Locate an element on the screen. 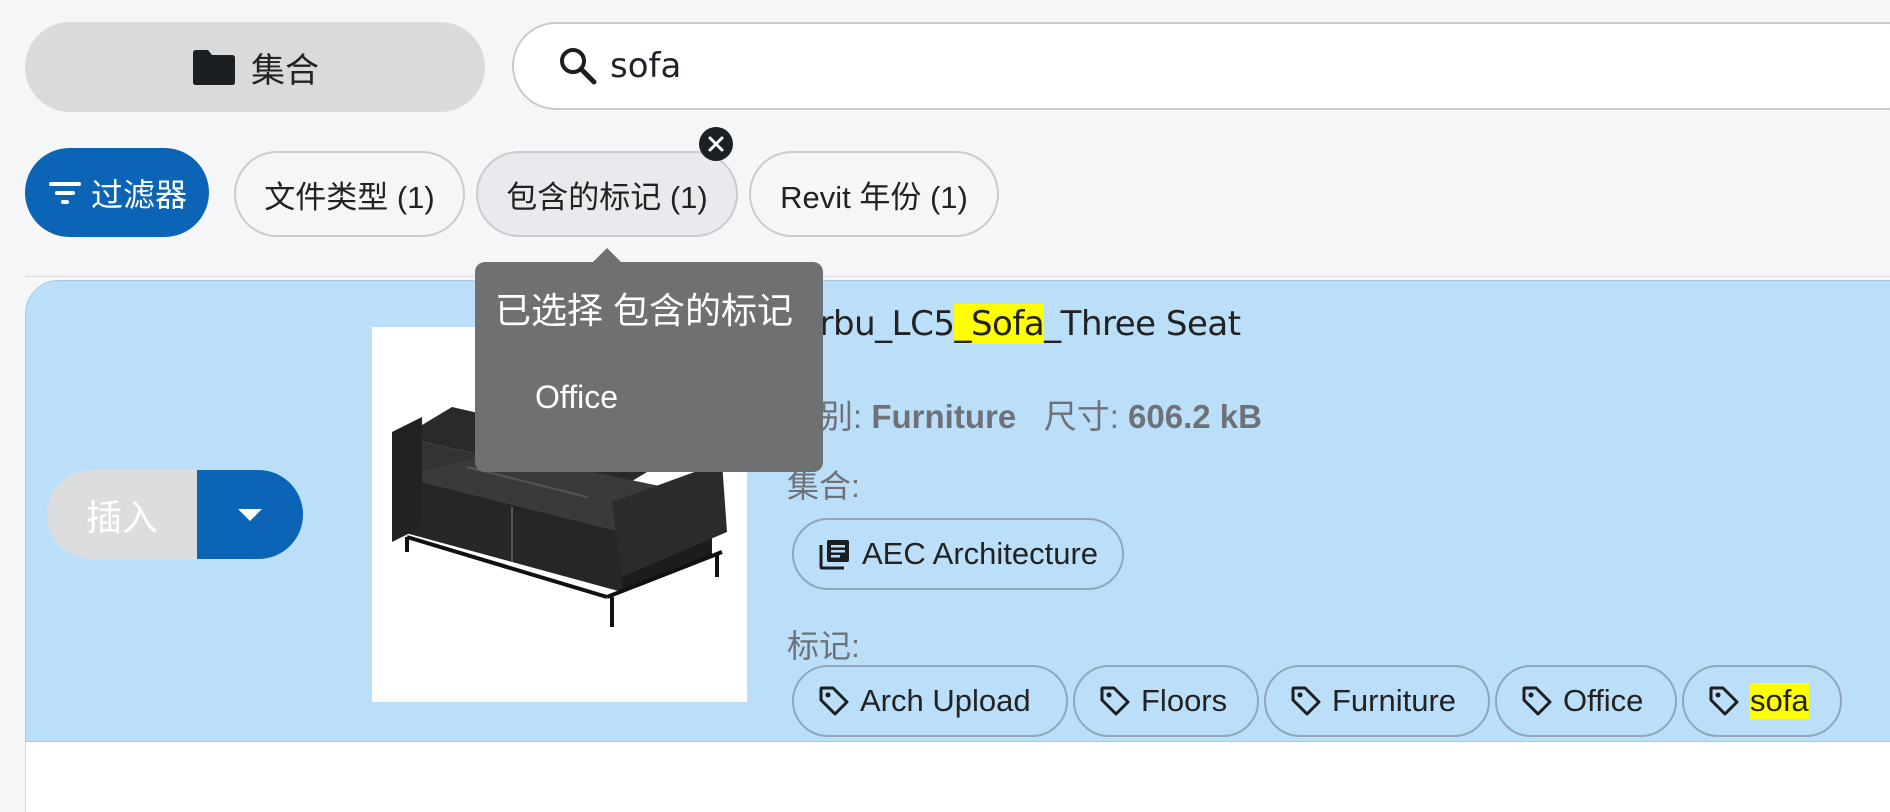  search-icon is located at coordinates (578, 66).